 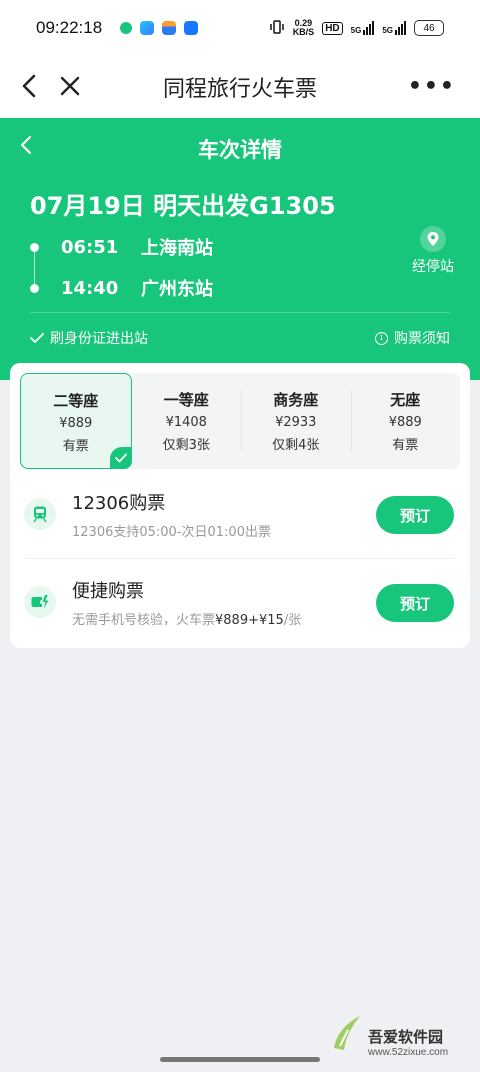 What do you see at coordinates (415, 515) in the screenshot?
I see `book-12306-button: 预订` at bounding box center [415, 515].